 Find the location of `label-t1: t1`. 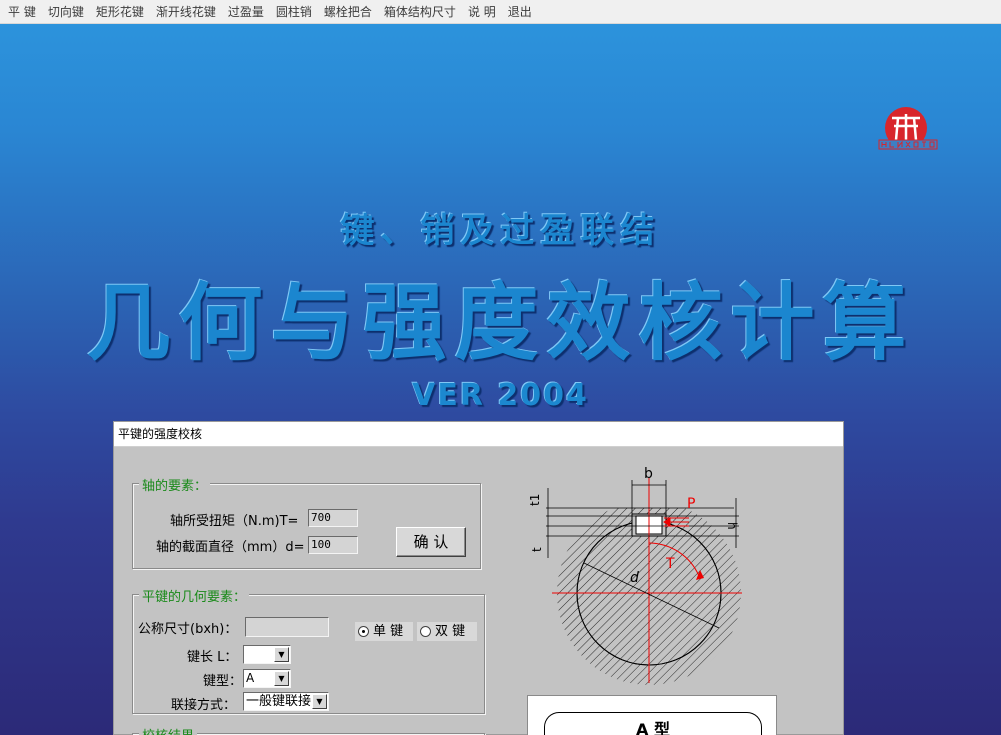

label-t1: t1 is located at coordinates (535, 500).